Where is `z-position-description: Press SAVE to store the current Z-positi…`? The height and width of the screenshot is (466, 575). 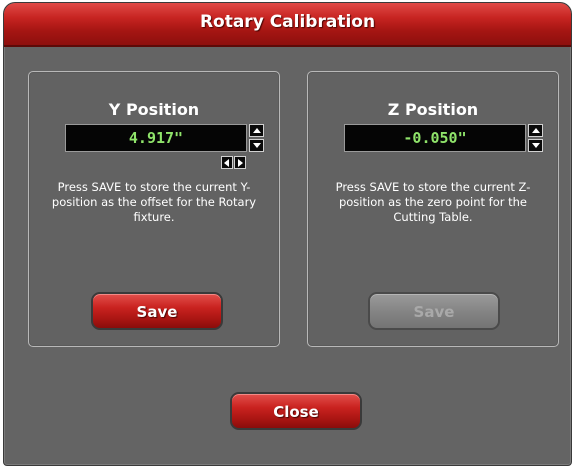 z-position-description: Press SAVE to store the current Z-positi… is located at coordinates (433, 202).